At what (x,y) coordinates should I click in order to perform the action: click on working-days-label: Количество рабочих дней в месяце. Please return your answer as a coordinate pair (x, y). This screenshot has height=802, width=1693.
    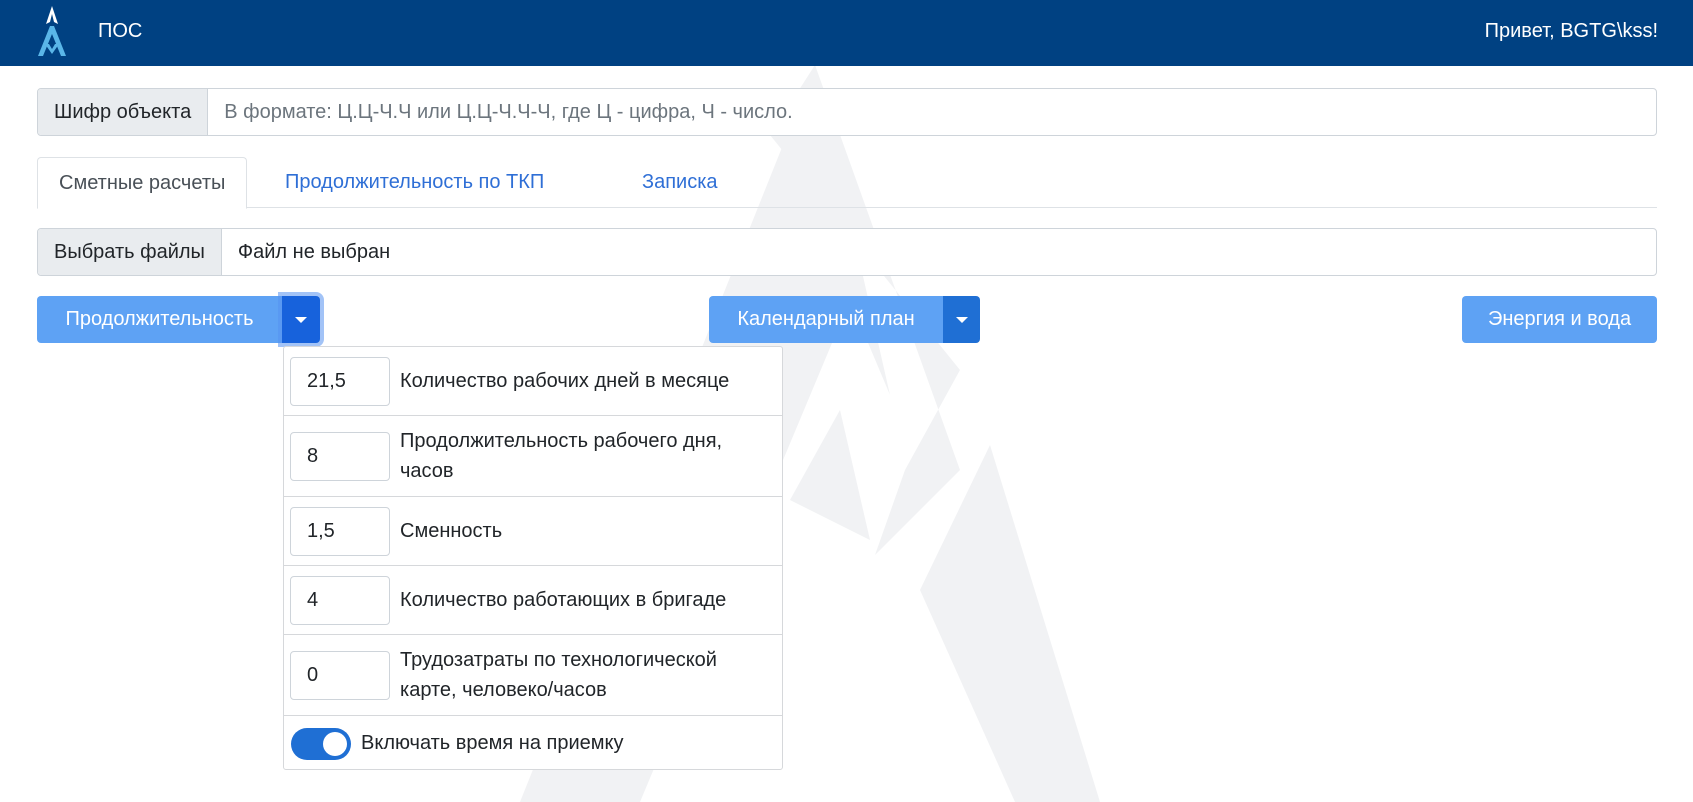
    Looking at the image, I should click on (565, 381).